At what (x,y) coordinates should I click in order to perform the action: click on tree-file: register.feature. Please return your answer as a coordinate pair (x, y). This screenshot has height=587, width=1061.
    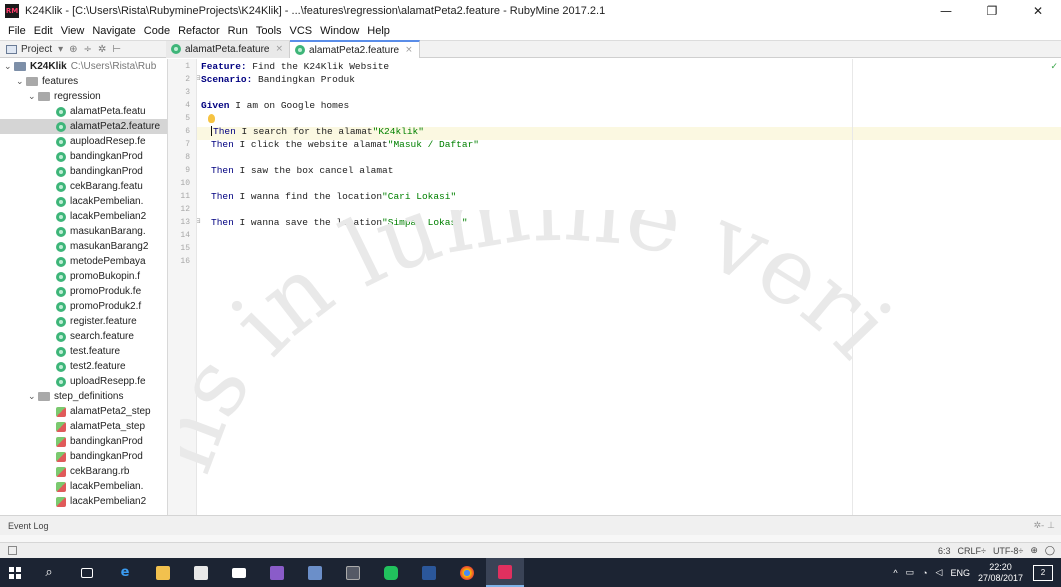
    Looking at the image, I should click on (83, 321).